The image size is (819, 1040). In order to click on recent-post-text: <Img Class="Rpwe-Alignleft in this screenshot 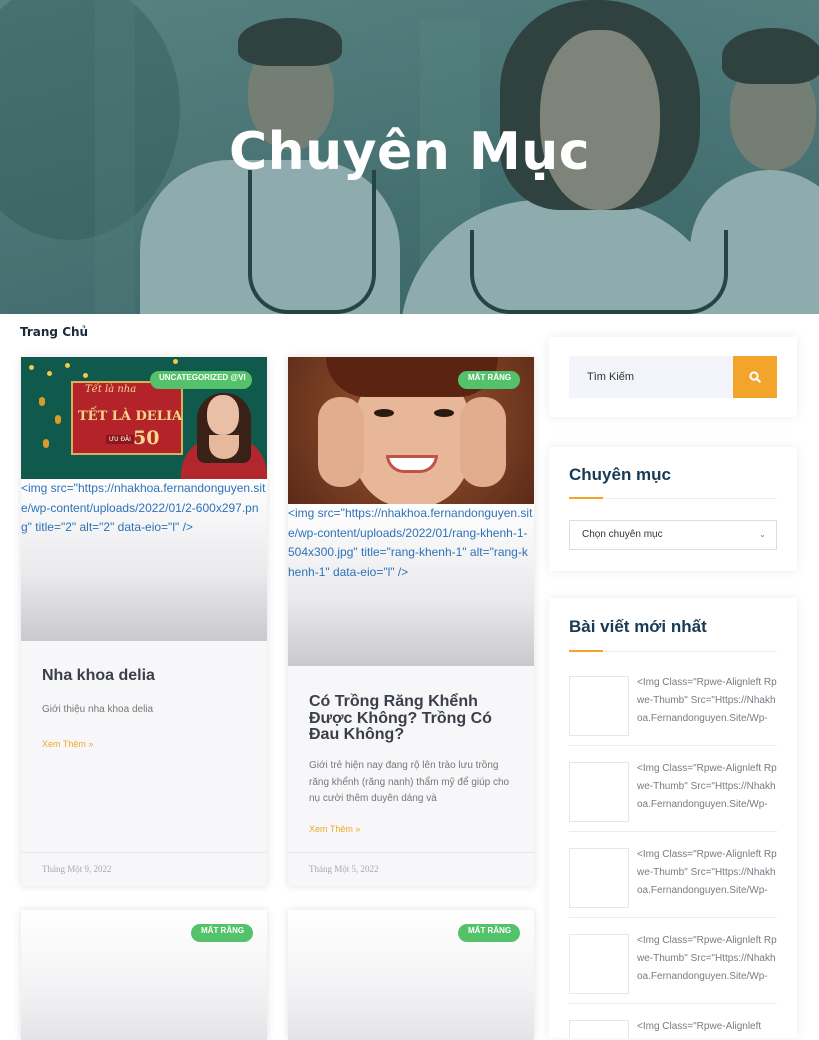, I will do `click(707, 1027)`.